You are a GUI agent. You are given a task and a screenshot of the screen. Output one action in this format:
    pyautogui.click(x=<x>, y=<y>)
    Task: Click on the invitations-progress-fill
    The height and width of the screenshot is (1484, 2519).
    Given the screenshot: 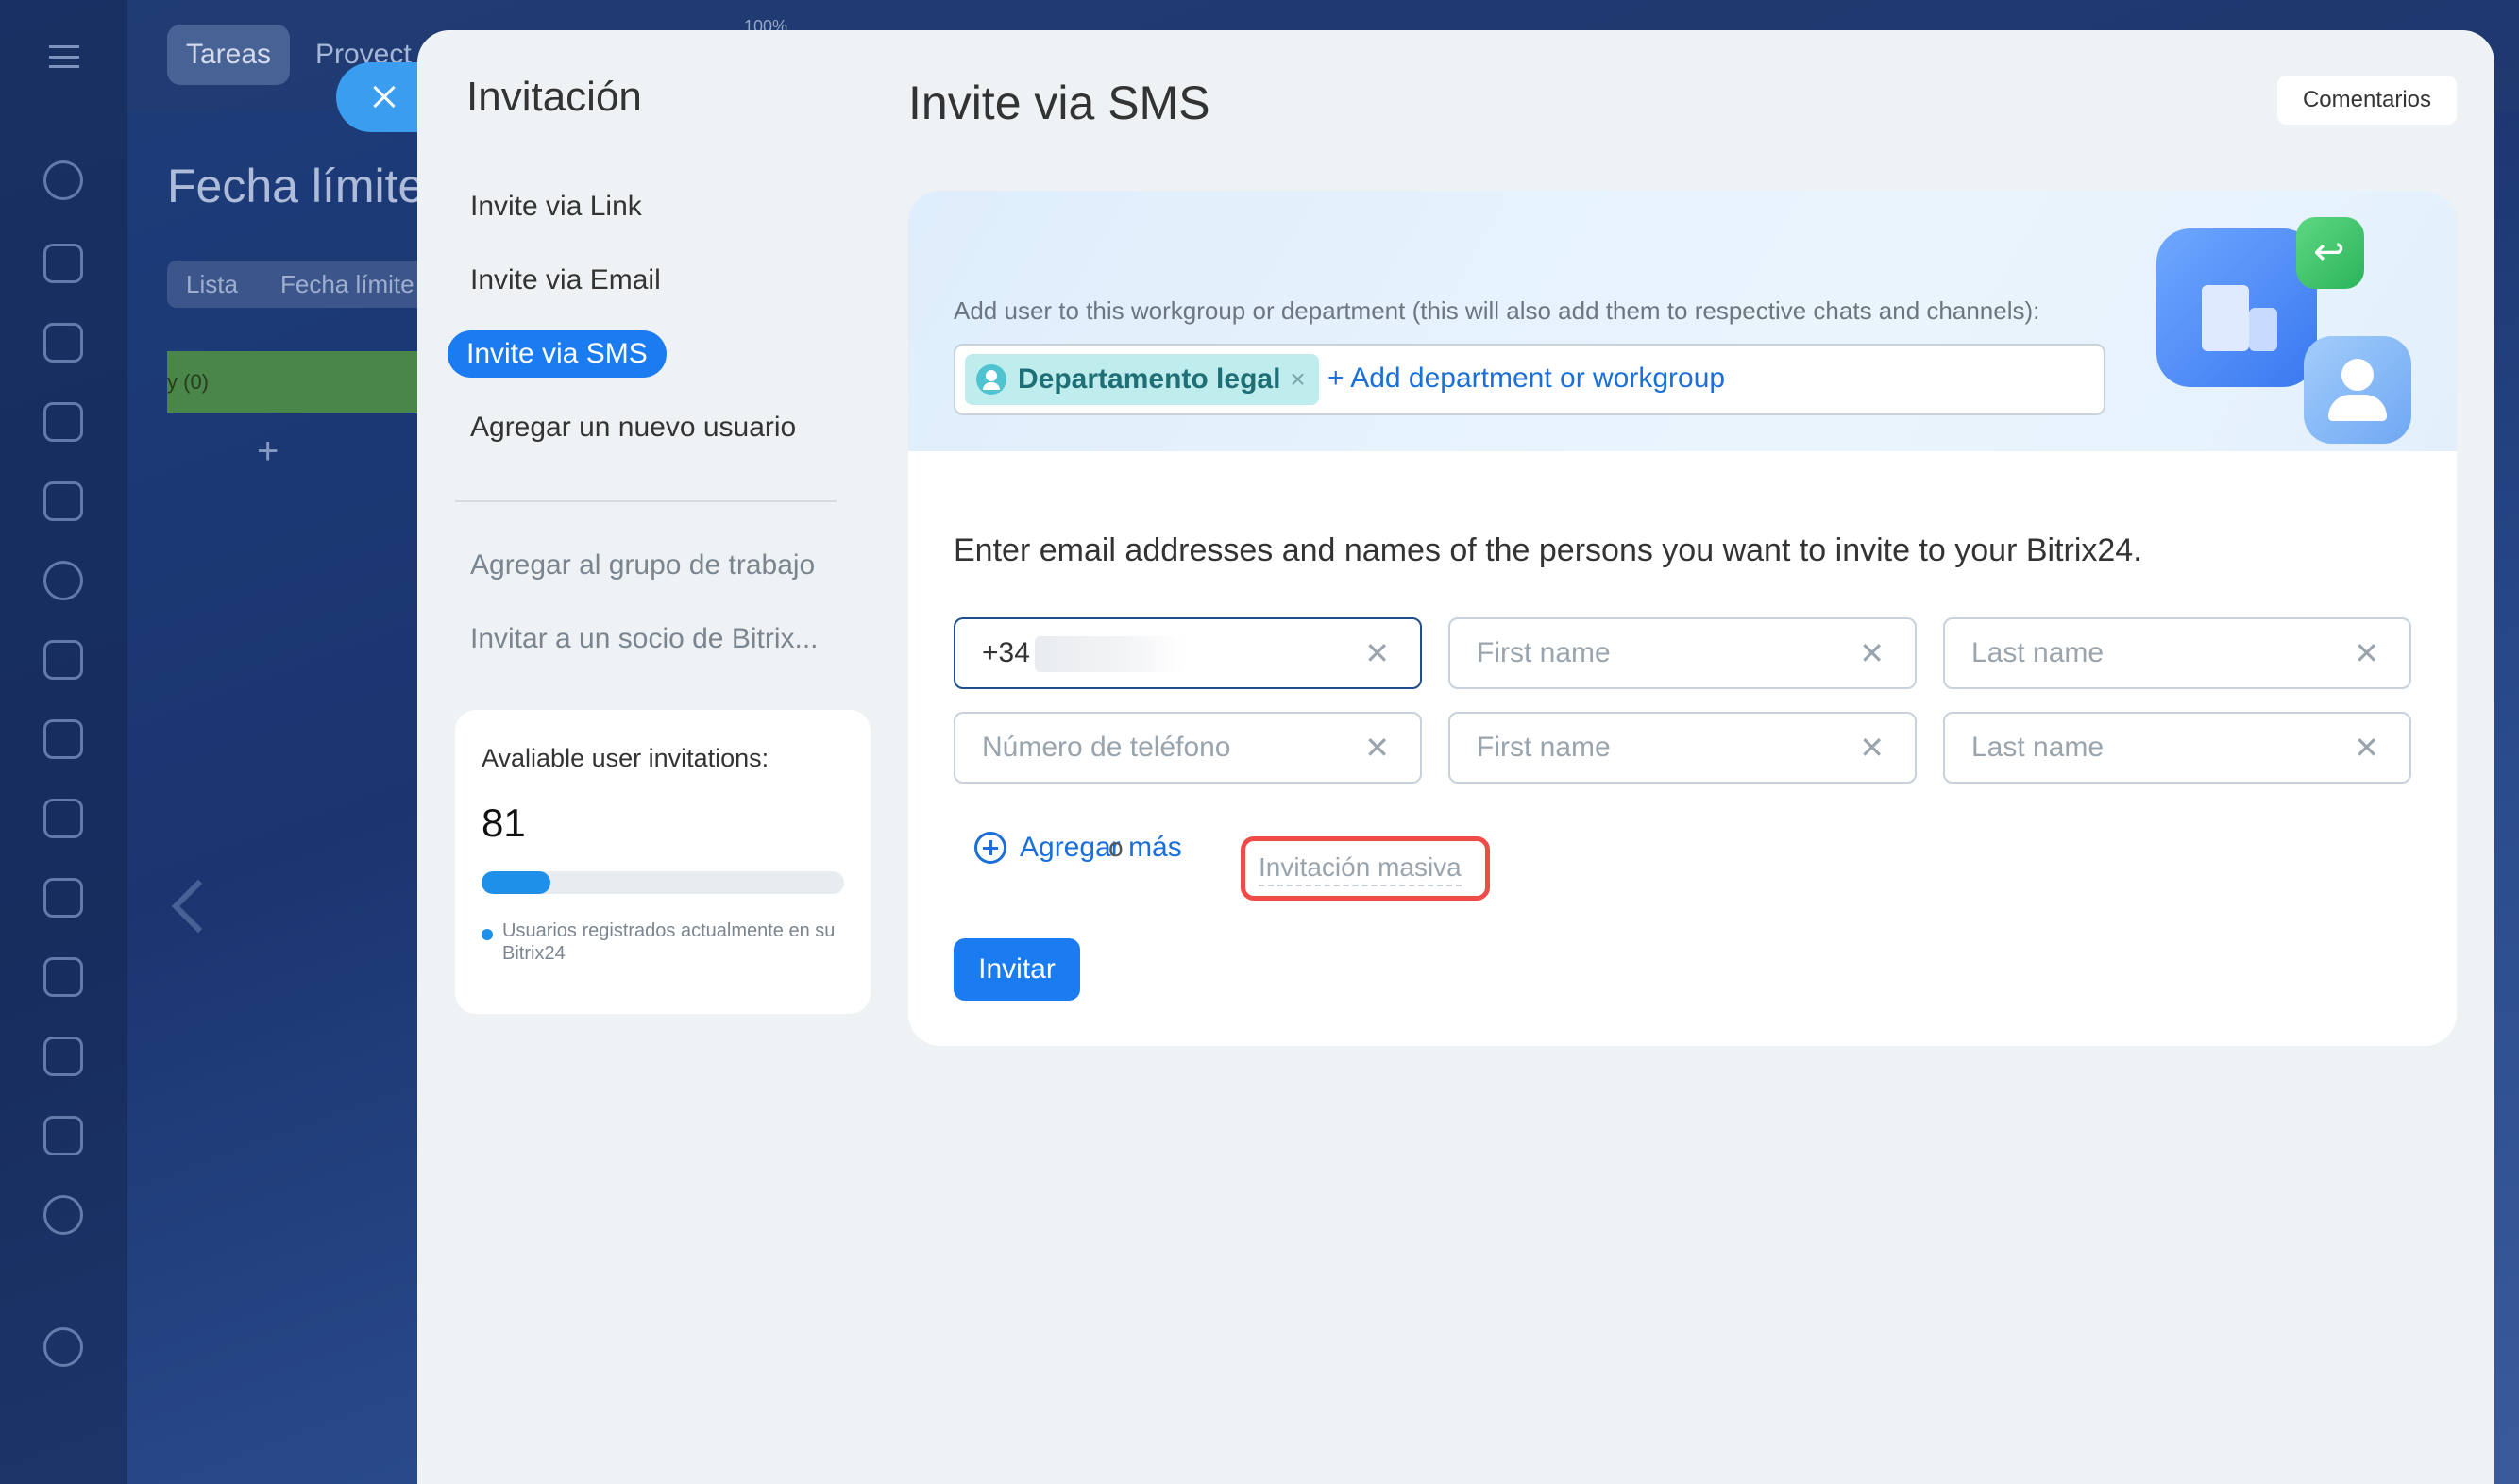 What is the action you would take?
    pyautogui.click(x=516, y=882)
    